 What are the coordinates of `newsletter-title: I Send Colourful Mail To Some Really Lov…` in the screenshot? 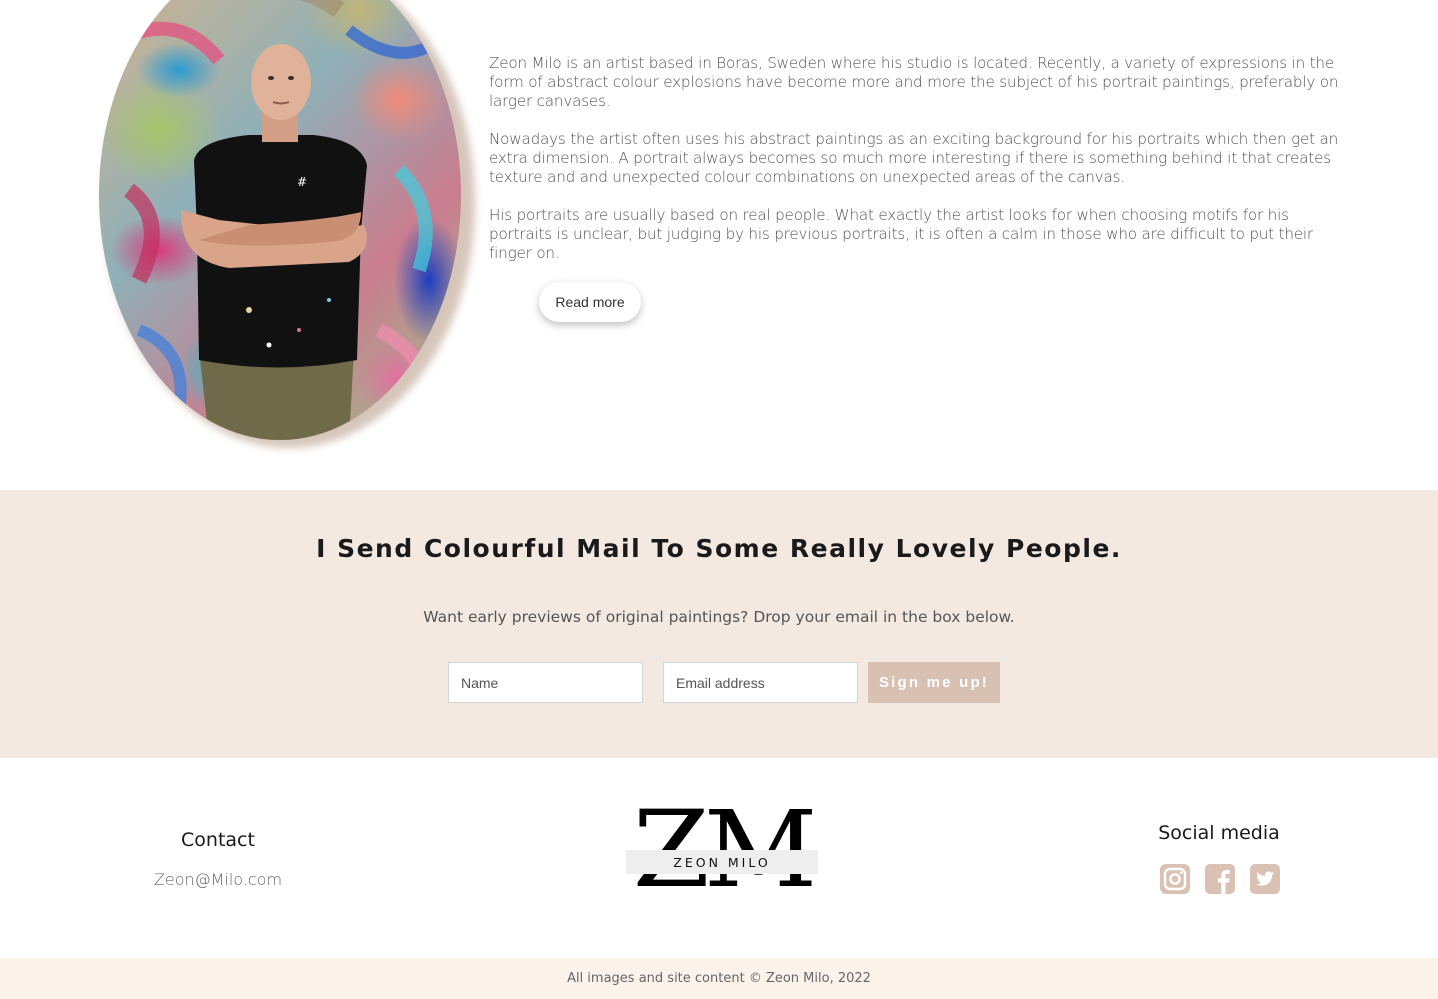 It's located at (719, 548).